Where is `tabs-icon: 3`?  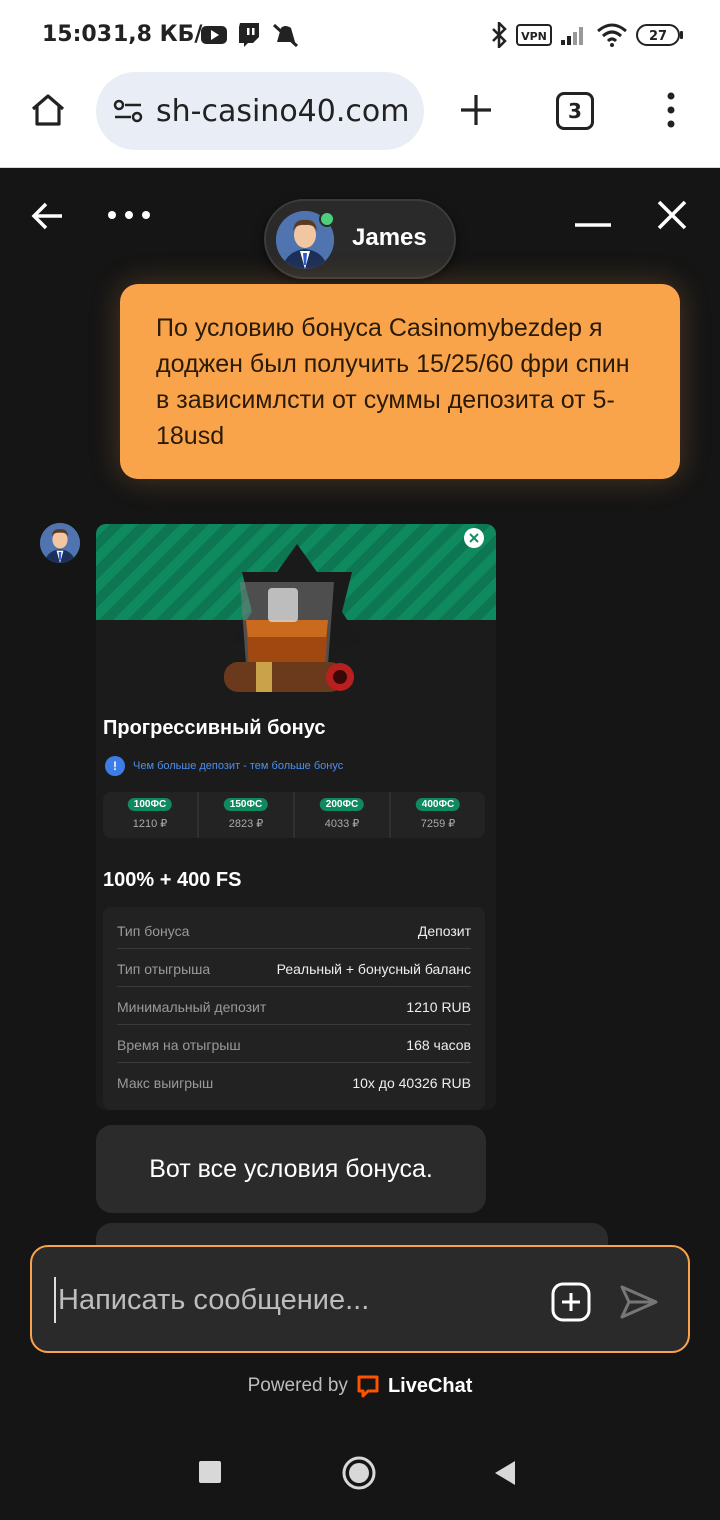
tabs-icon: 3 is located at coordinates (575, 111).